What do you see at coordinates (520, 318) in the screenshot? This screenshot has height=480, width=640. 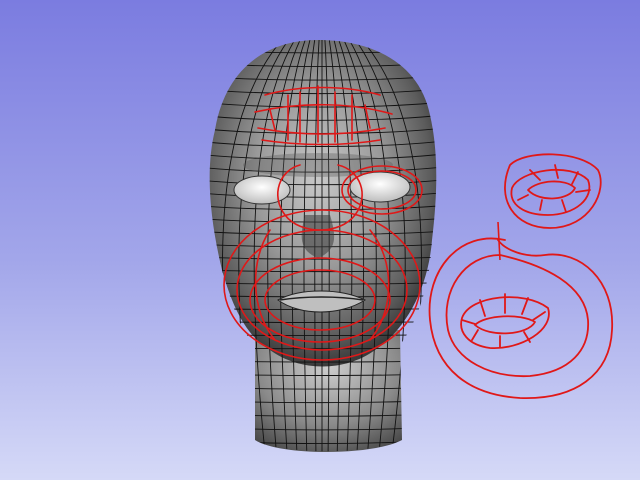 I see `mouth-loop-diagram` at bounding box center [520, 318].